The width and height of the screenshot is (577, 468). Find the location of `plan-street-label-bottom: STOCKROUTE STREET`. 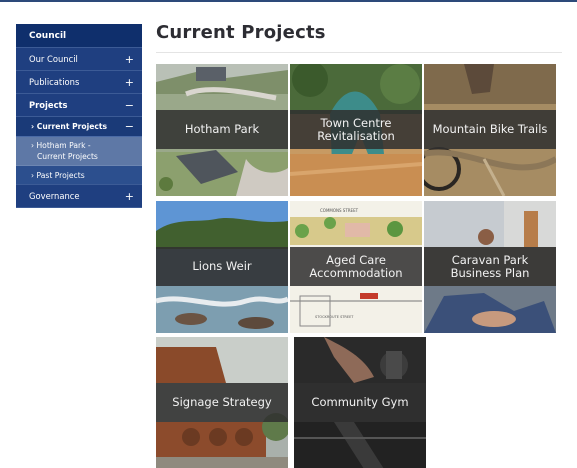

plan-street-label-bottom: STOCKROUTE STREET is located at coordinates (334, 317).